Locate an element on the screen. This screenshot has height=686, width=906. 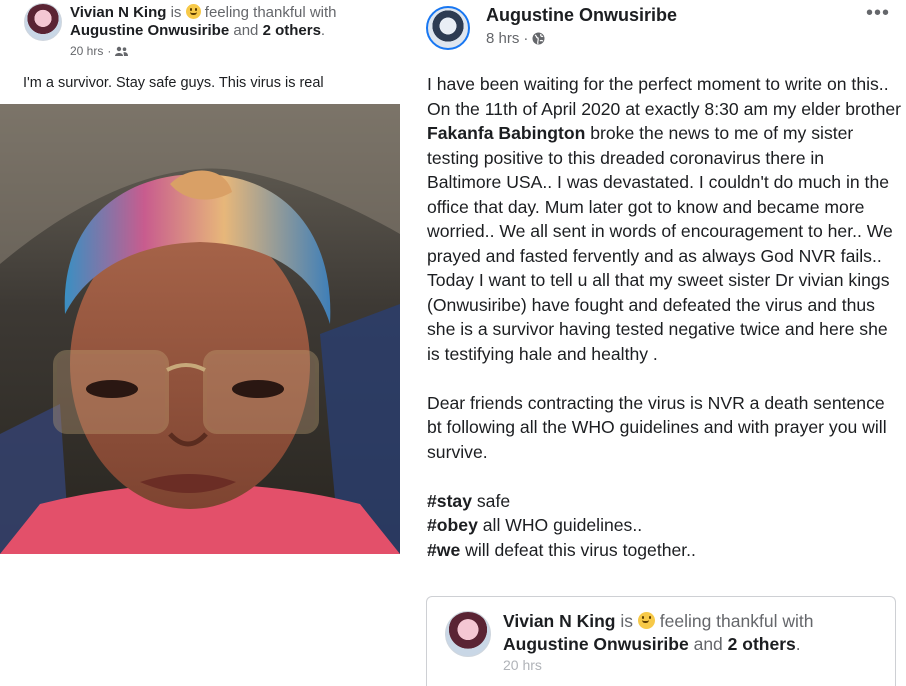
globe-icon is located at coordinates (538, 38).